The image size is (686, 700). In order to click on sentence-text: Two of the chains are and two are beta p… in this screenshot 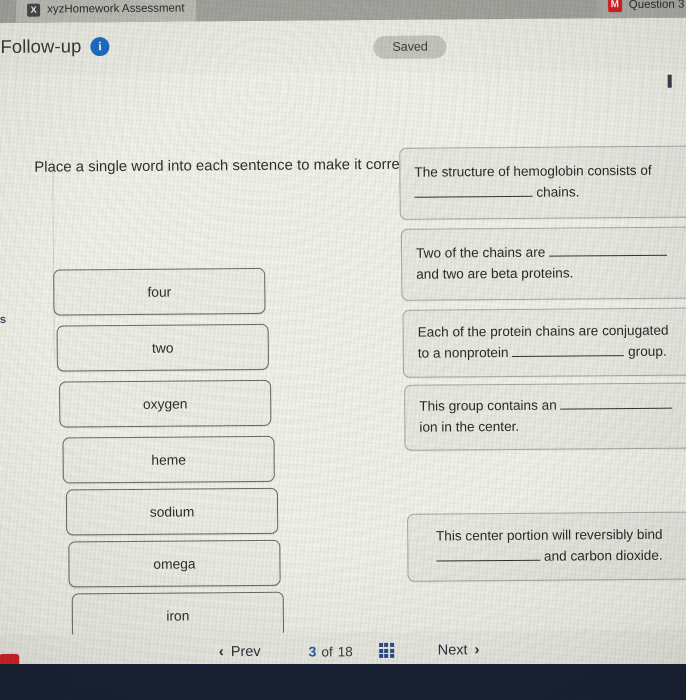, I will do `click(549, 263)`.